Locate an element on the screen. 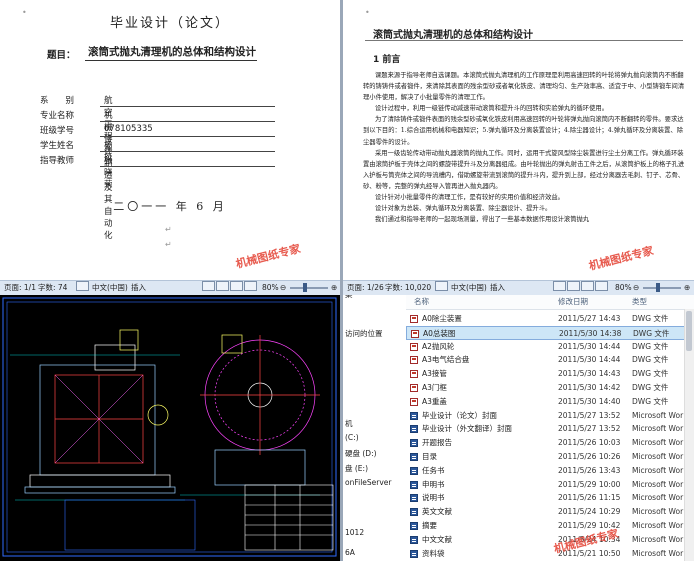 The image size is (694, 561). file-date: 2011/5/26 11:15 is located at coordinates (589, 498).